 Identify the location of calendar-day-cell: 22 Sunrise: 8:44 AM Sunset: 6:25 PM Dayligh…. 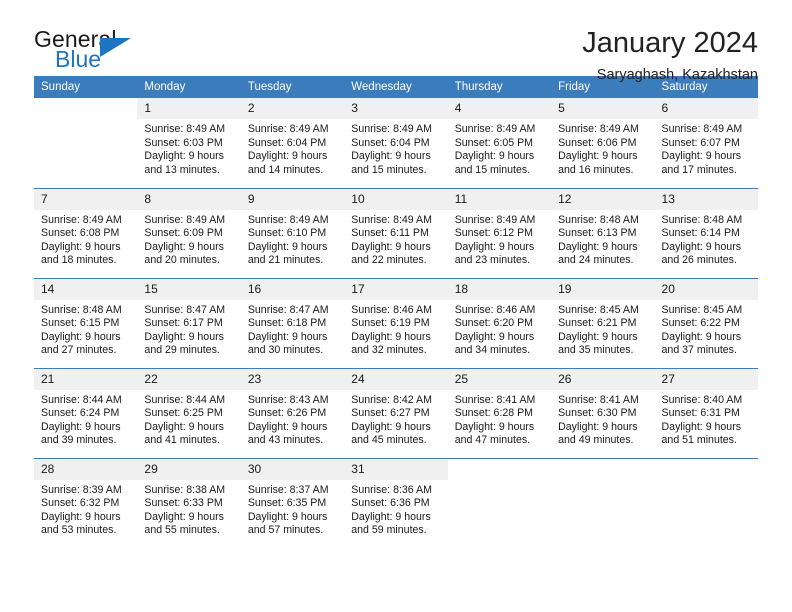
(189, 412).